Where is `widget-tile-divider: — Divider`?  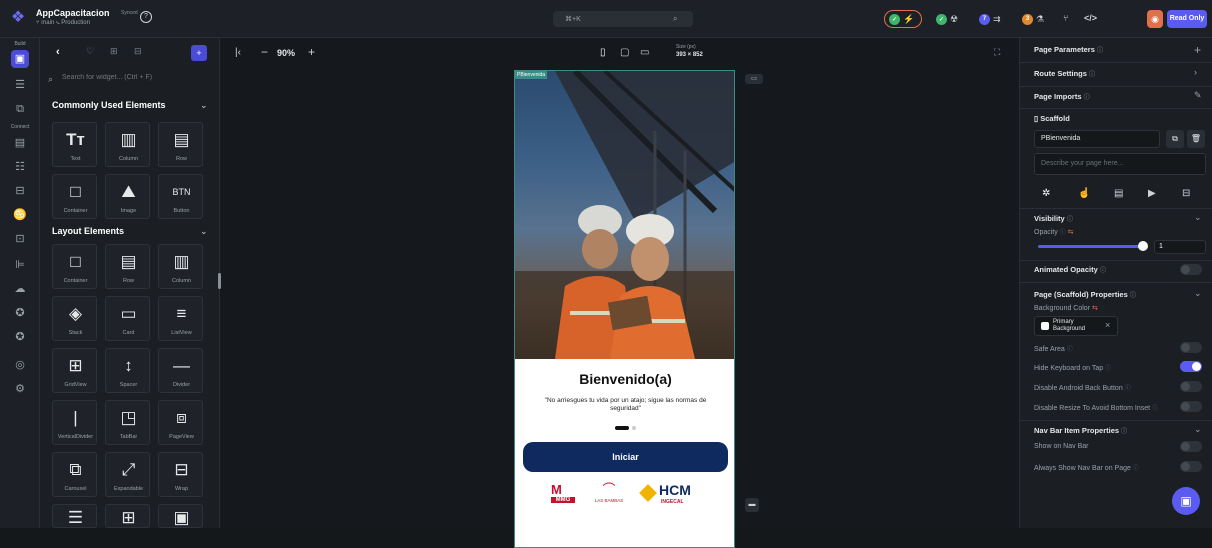 widget-tile-divider: — Divider is located at coordinates (180, 370).